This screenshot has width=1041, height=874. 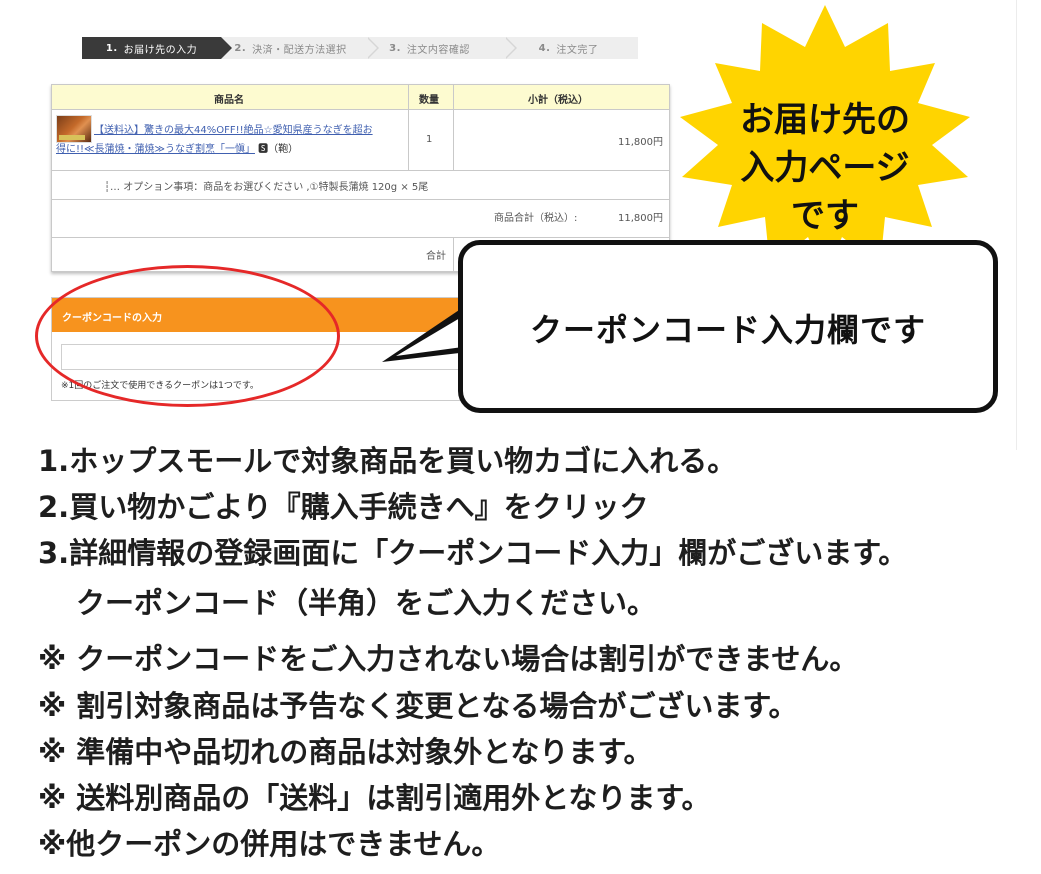 I want to click on instruction-step-2: 2.買い物かごより『購入手続きへ』をクリック, so click(x=343, y=507).